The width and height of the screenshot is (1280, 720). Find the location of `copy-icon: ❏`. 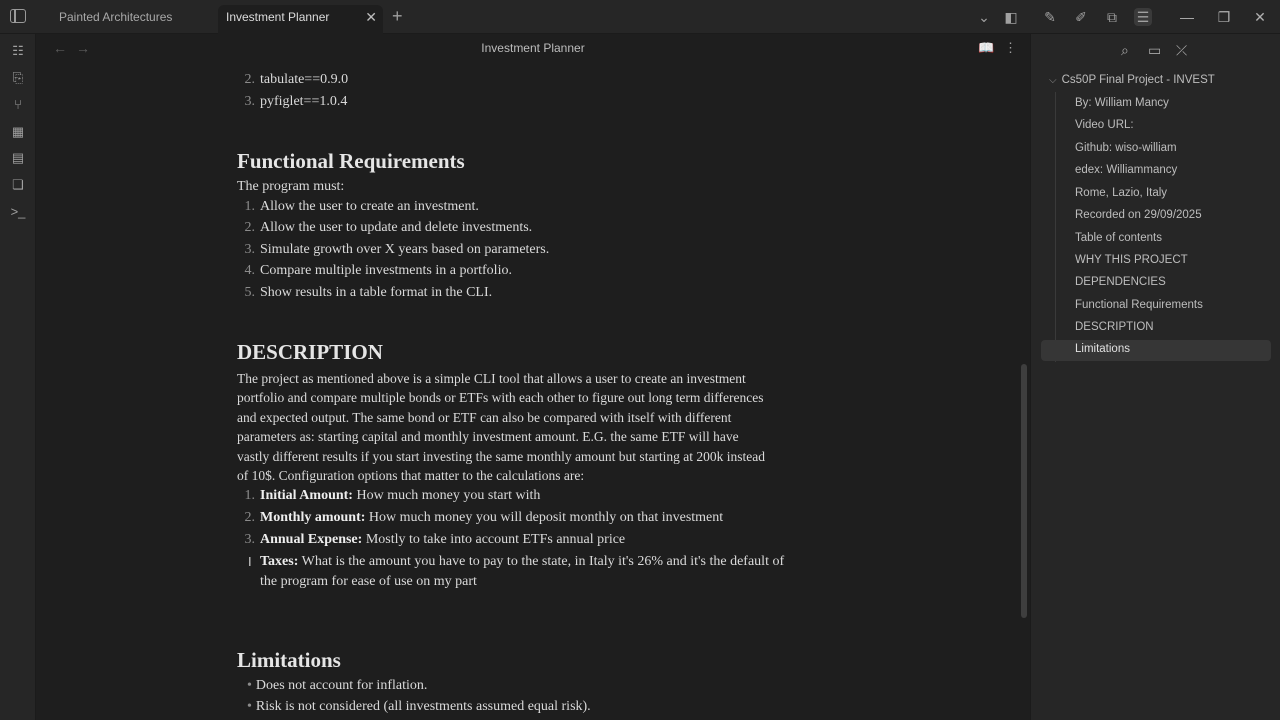

copy-icon: ❏ is located at coordinates (18, 185).